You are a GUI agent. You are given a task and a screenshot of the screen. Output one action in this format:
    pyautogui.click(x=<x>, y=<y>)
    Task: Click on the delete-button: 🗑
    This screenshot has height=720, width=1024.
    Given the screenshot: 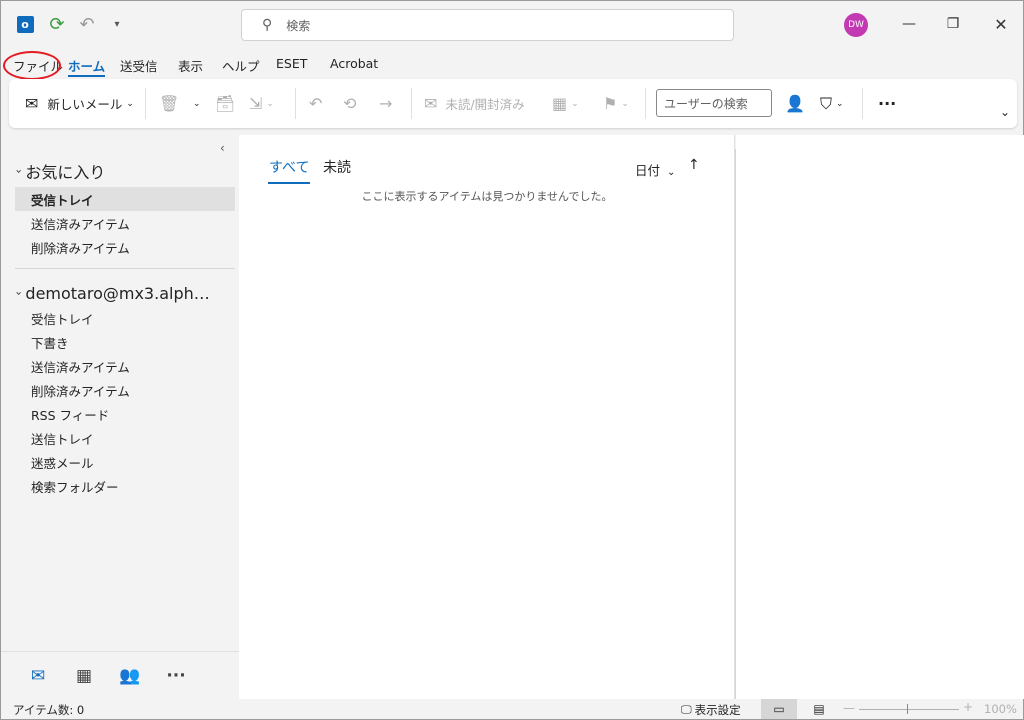 What is the action you would take?
    pyautogui.click(x=169, y=103)
    